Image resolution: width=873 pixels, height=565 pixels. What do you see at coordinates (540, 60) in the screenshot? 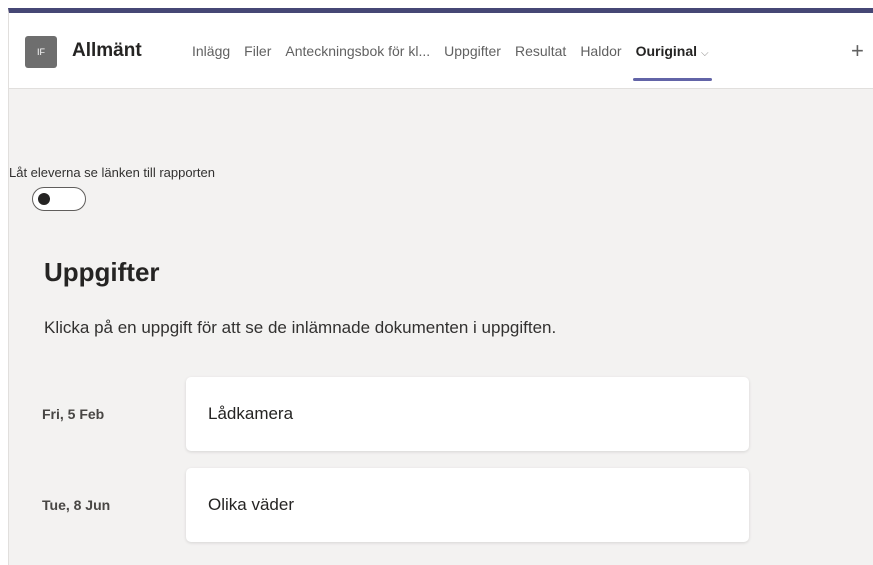
I see `tab-resultat: Resultat` at bounding box center [540, 60].